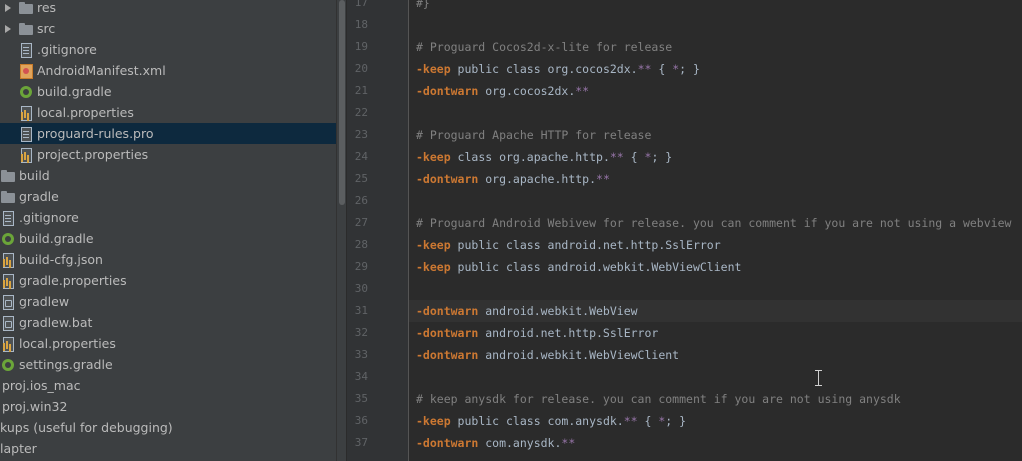 This screenshot has height=461, width=1022. What do you see at coordinates (715, 91) in the screenshot?
I see `code-line: -dontwarn org.cocos2dx.**` at bounding box center [715, 91].